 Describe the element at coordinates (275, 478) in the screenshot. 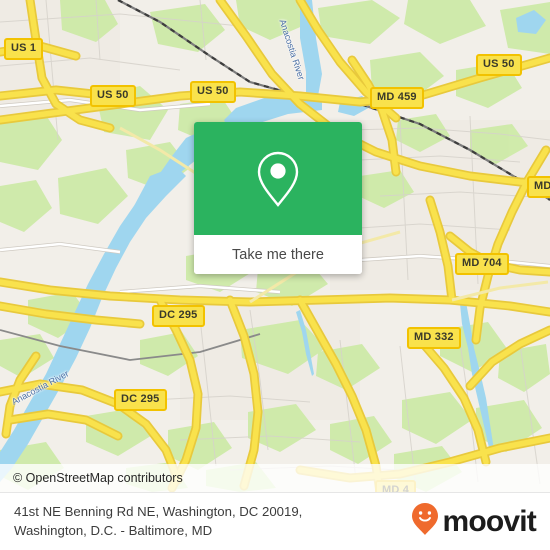

I see `map-attribution: © OpenStreetMap contributors` at that location.